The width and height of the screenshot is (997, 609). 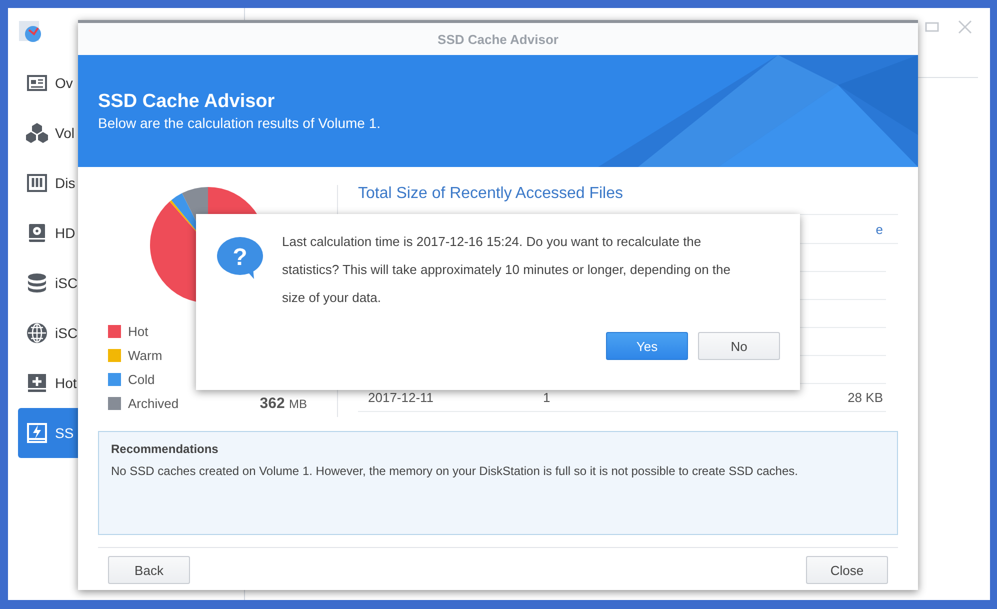 I want to click on recommendations-heading: Recommendations, so click(x=165, y=449).